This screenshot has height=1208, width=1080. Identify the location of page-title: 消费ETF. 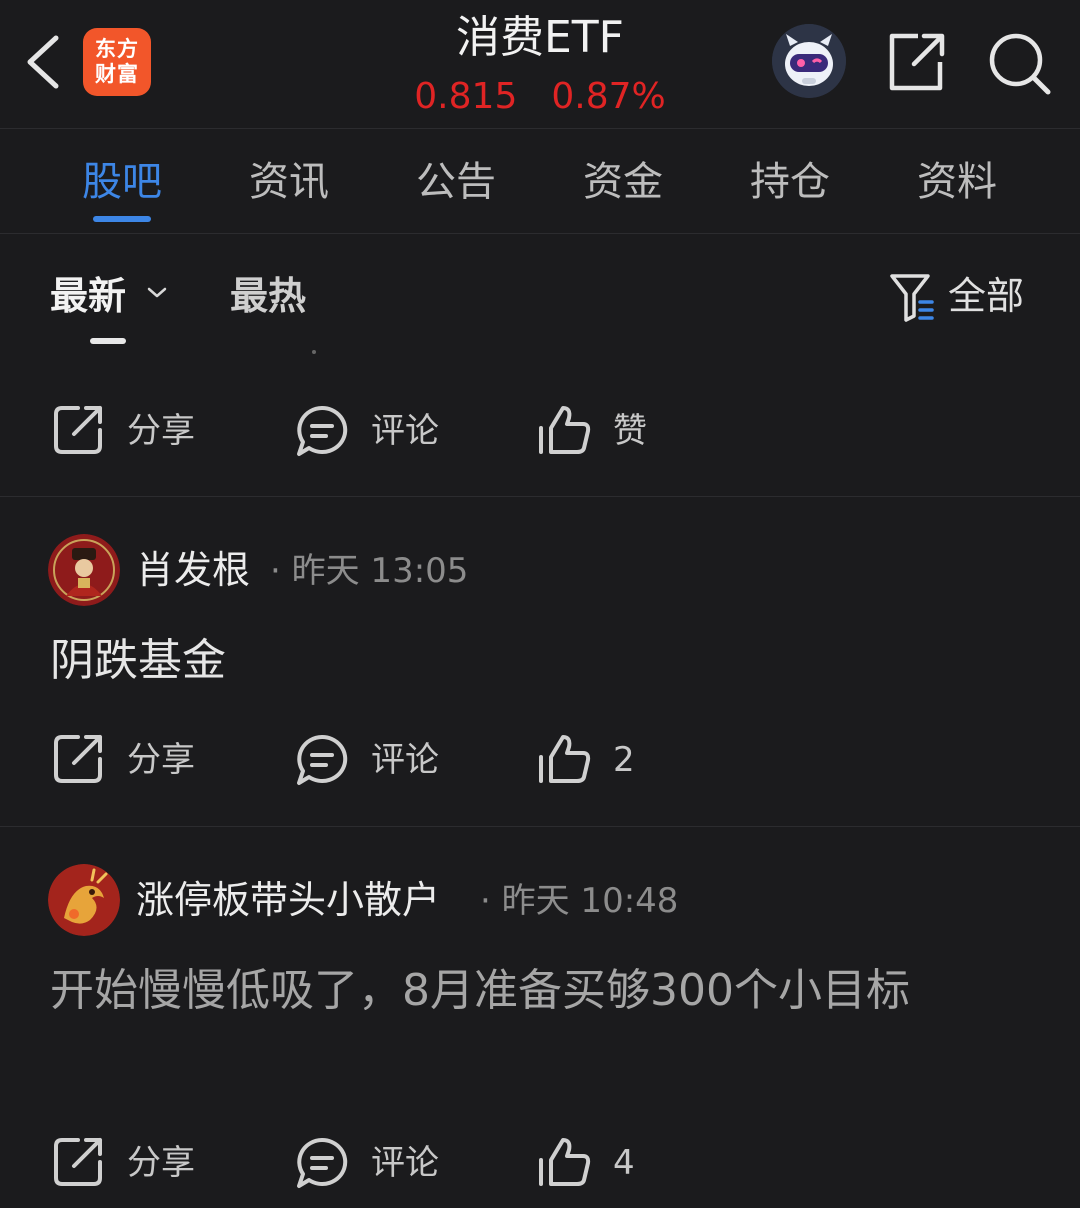
(540, 37).